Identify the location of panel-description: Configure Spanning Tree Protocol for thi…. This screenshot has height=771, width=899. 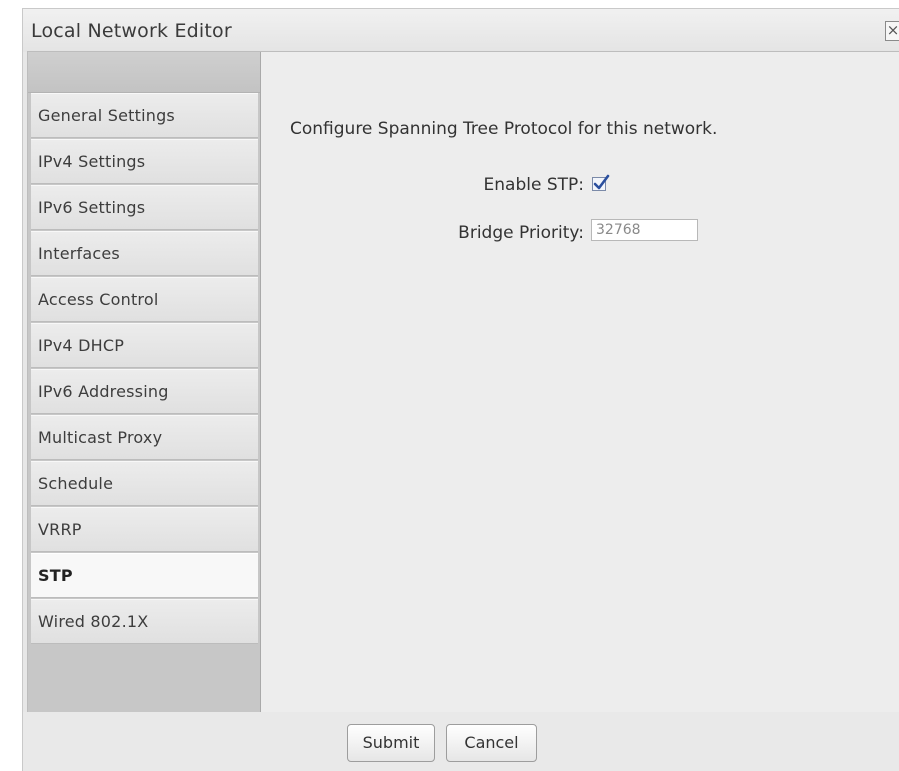
(504, 129).